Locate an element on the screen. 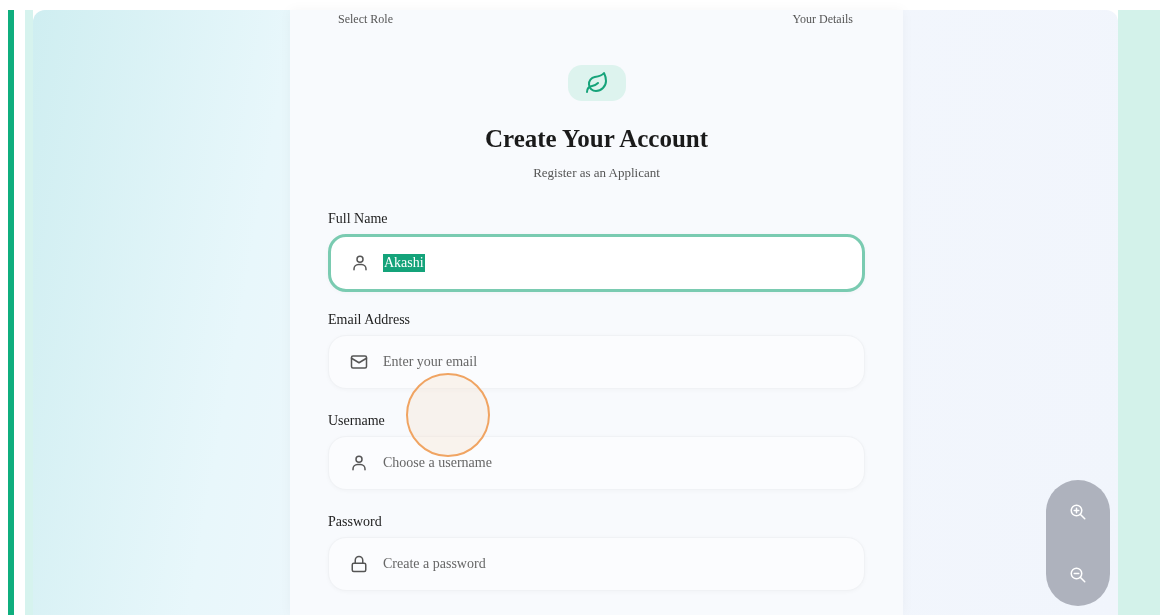  field-label: Email Address is located at coordinates (370, 320).